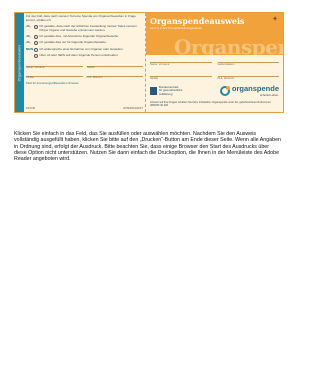  Describe the element at coordinates (176, 28) in the screenshot. I see `card-subtitle: nach § 2 des Transplantationsgesetzes` at that location.